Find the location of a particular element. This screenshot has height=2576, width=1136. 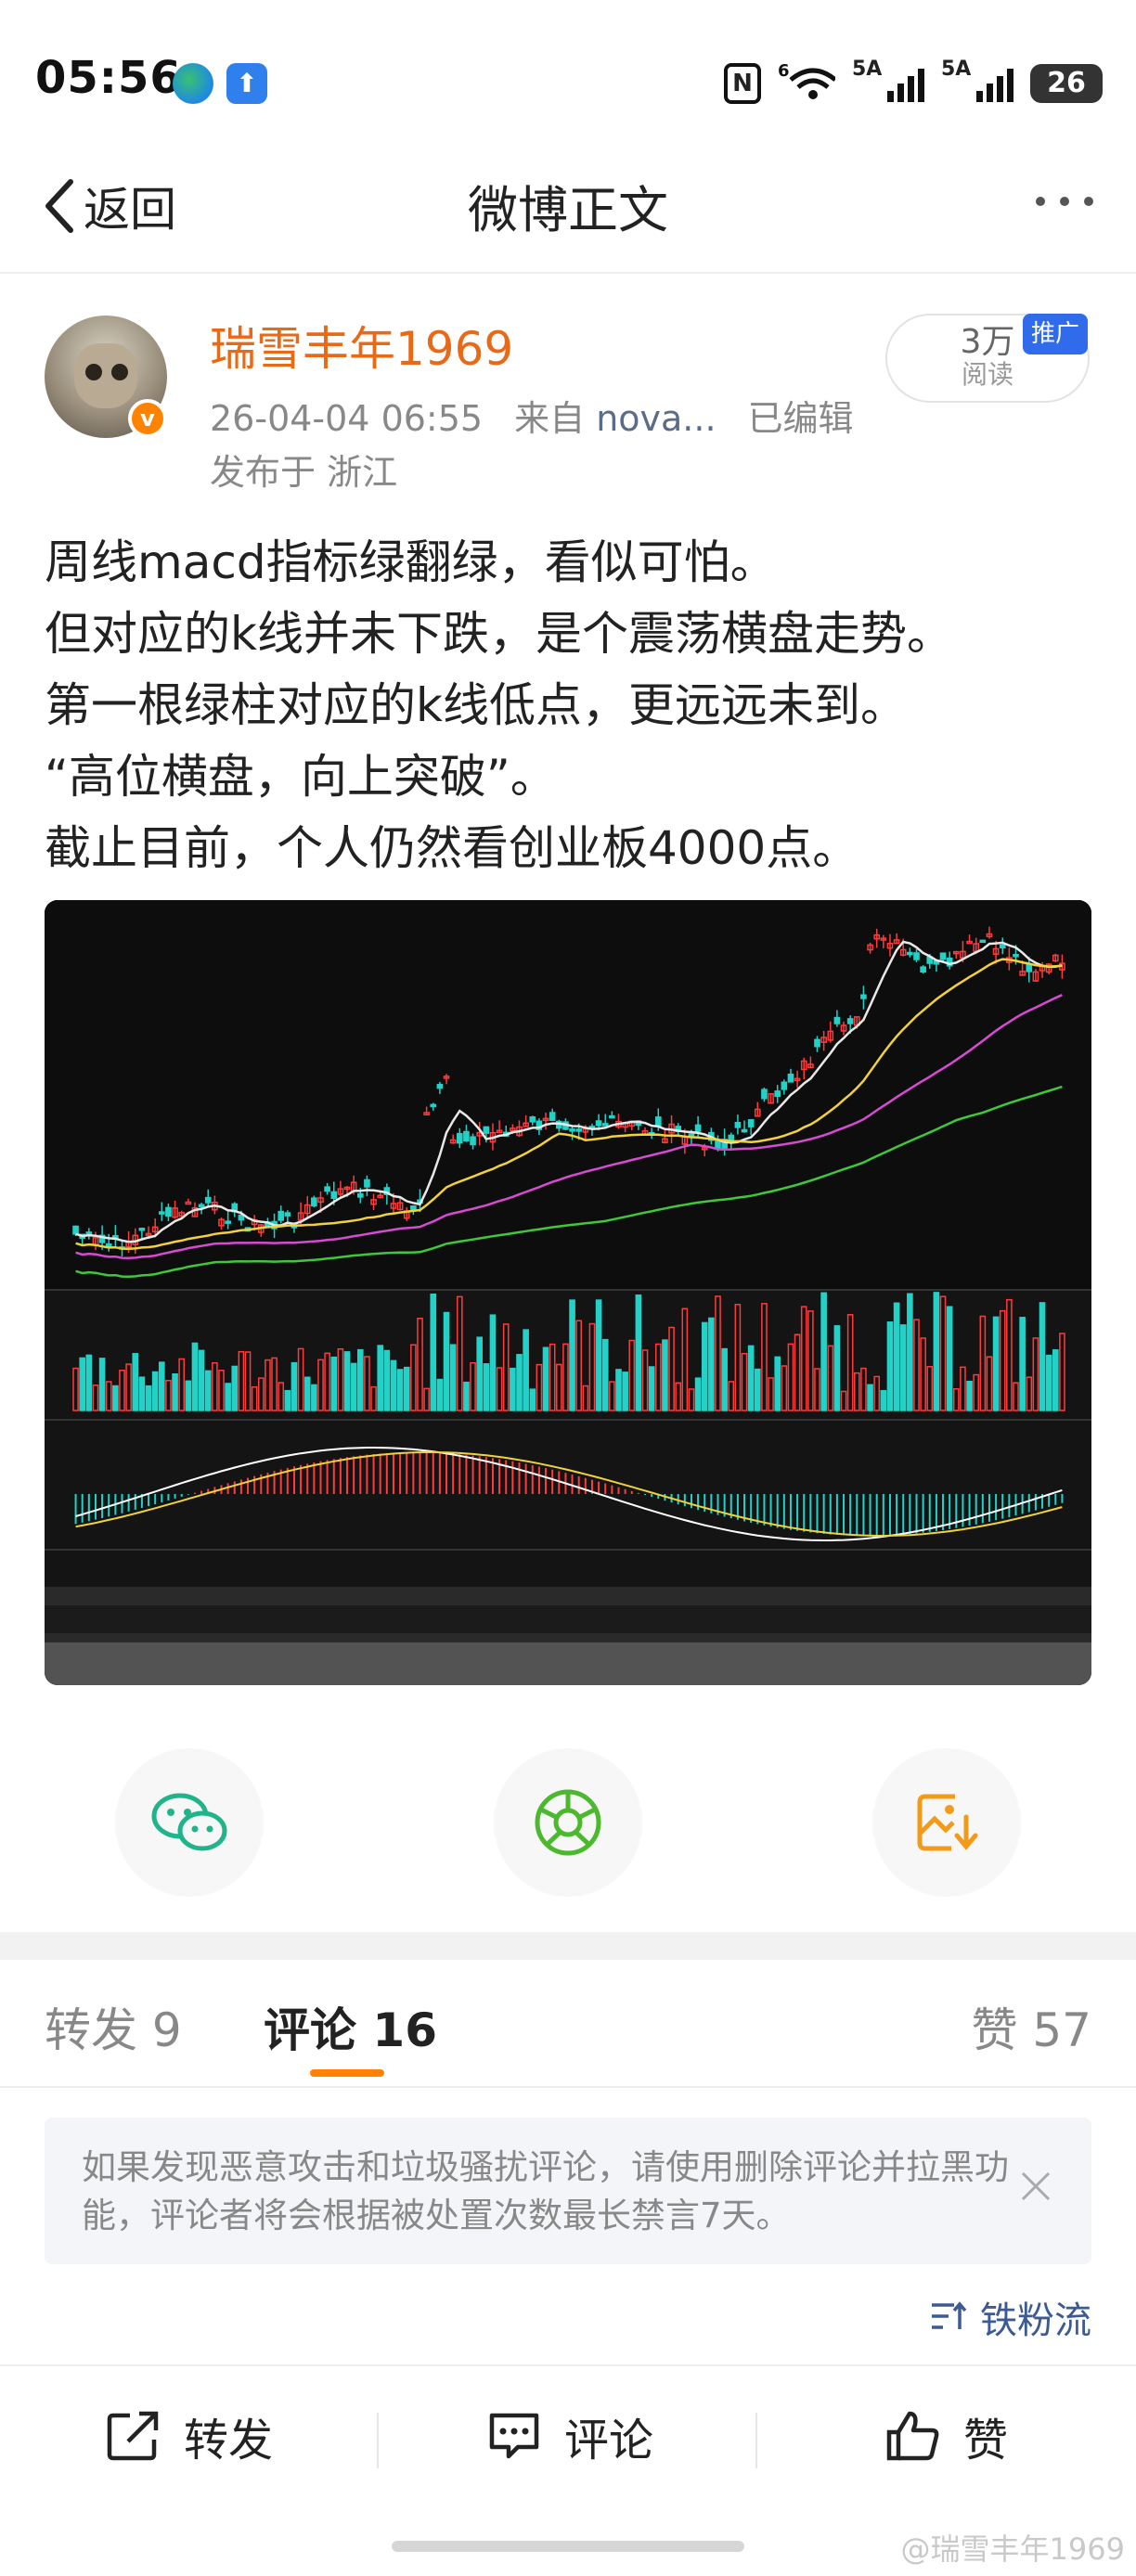

nfc-icon: N is located at coordinates (742, 84).